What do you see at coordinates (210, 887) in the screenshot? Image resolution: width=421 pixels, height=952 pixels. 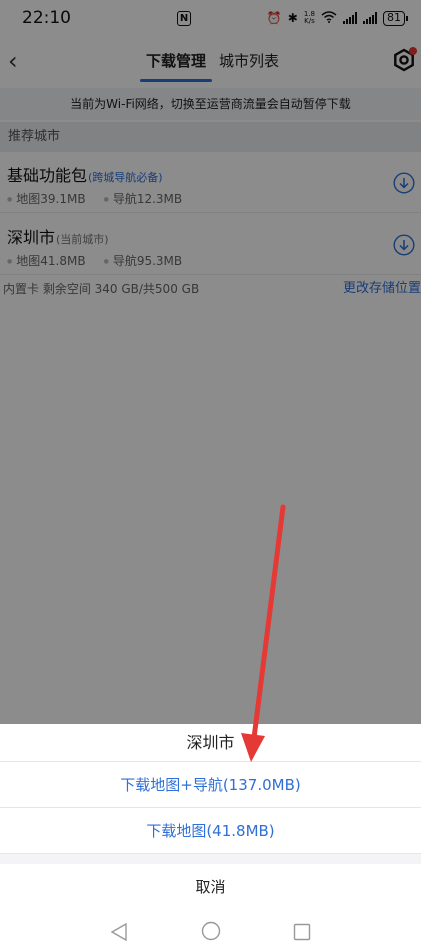 I see `cancel-button: 取消` at bounding box center [210, 887].